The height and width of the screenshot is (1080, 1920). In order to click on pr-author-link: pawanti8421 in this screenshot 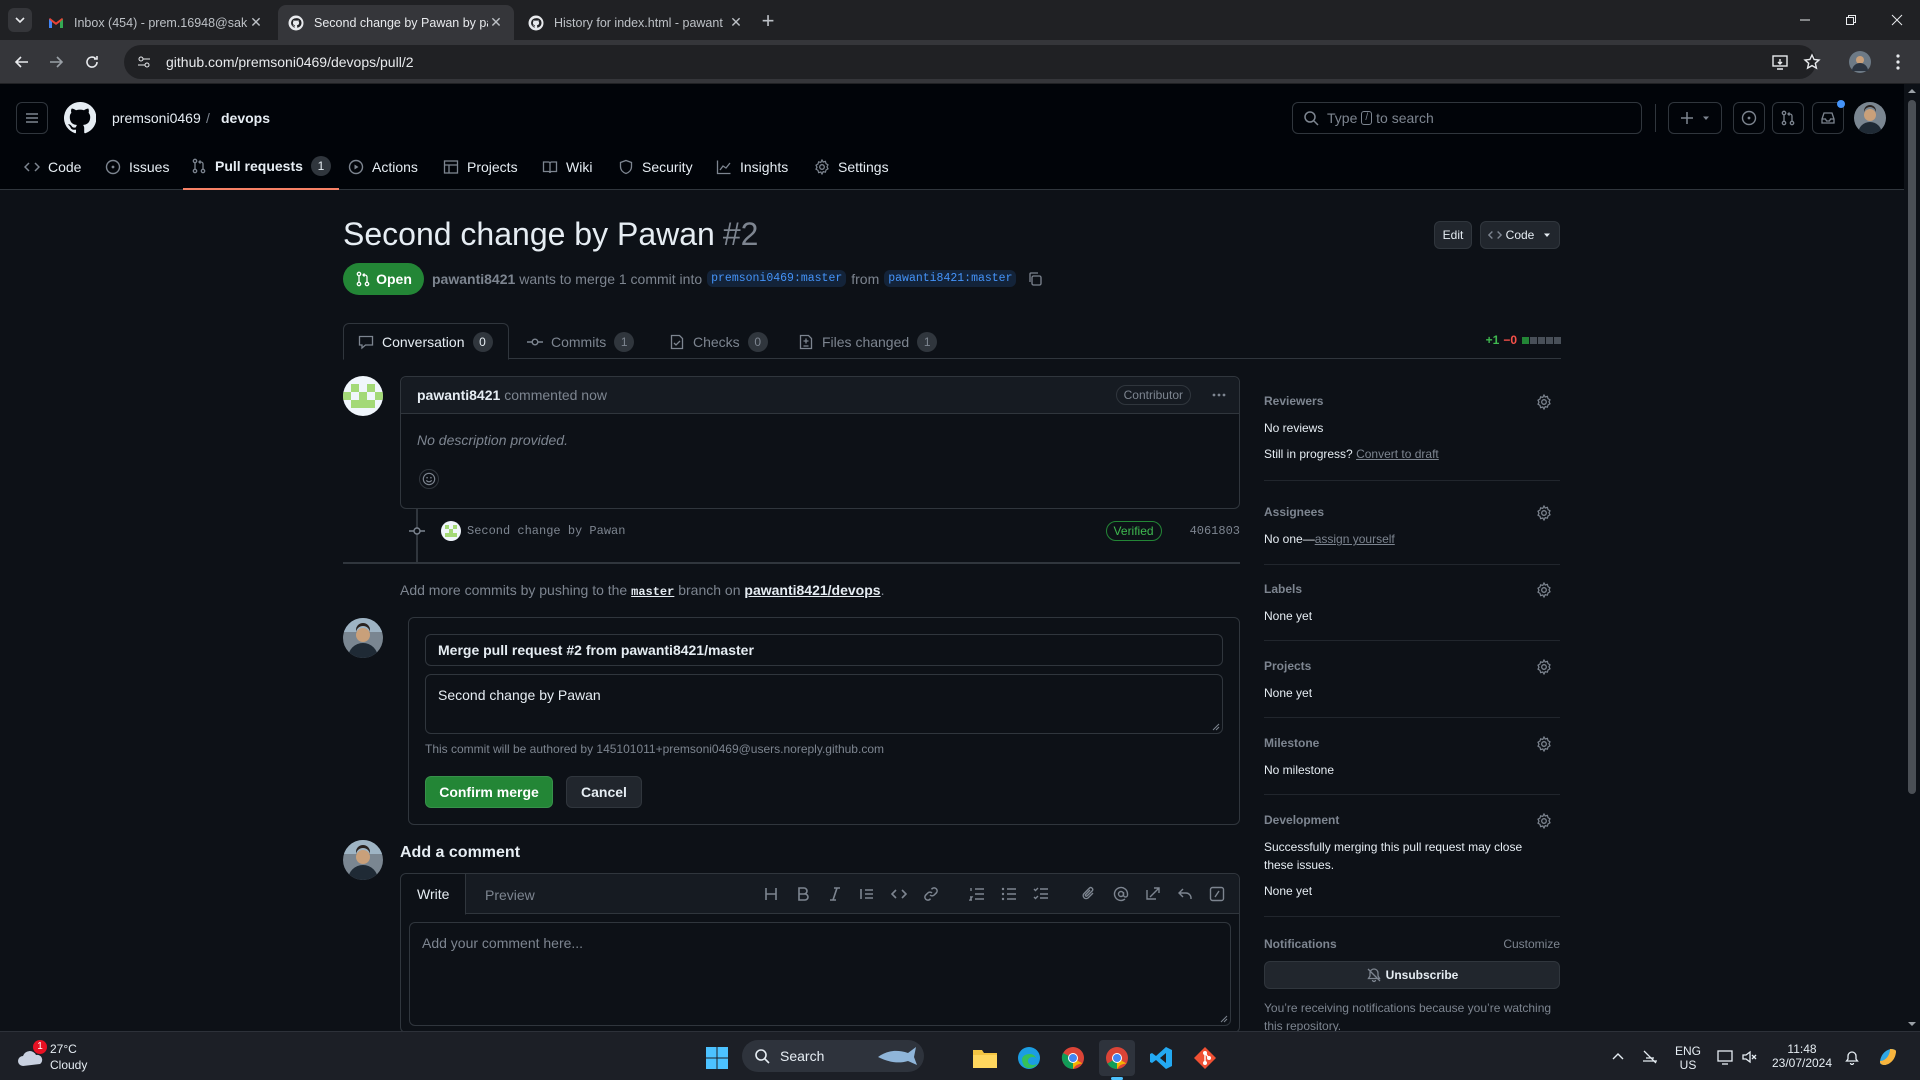, I will do `click(473, 279)`.